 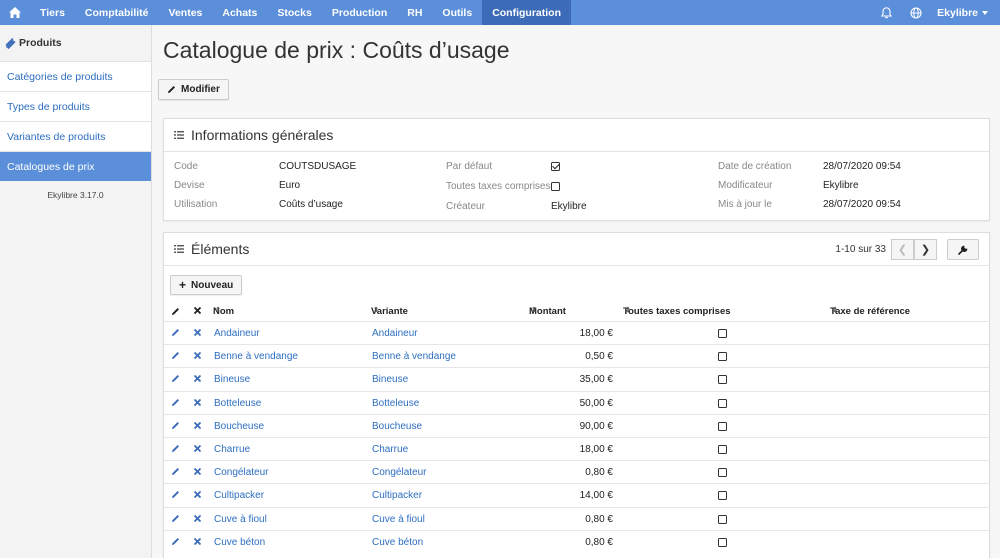 What do you see at coordinates (75, 136) in the screenshot?
I see `sidebar-item-variants: Variantes de produits` at bounding box center [75, 136].